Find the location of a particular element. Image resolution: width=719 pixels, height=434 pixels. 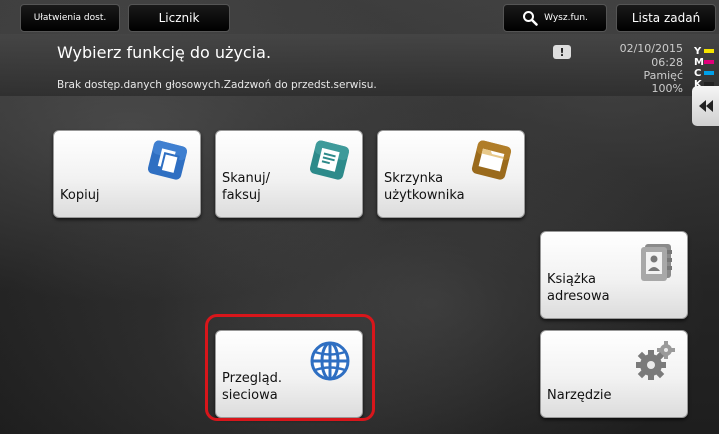

tools-label: Narzędzie is located at coordinates (579, 396).